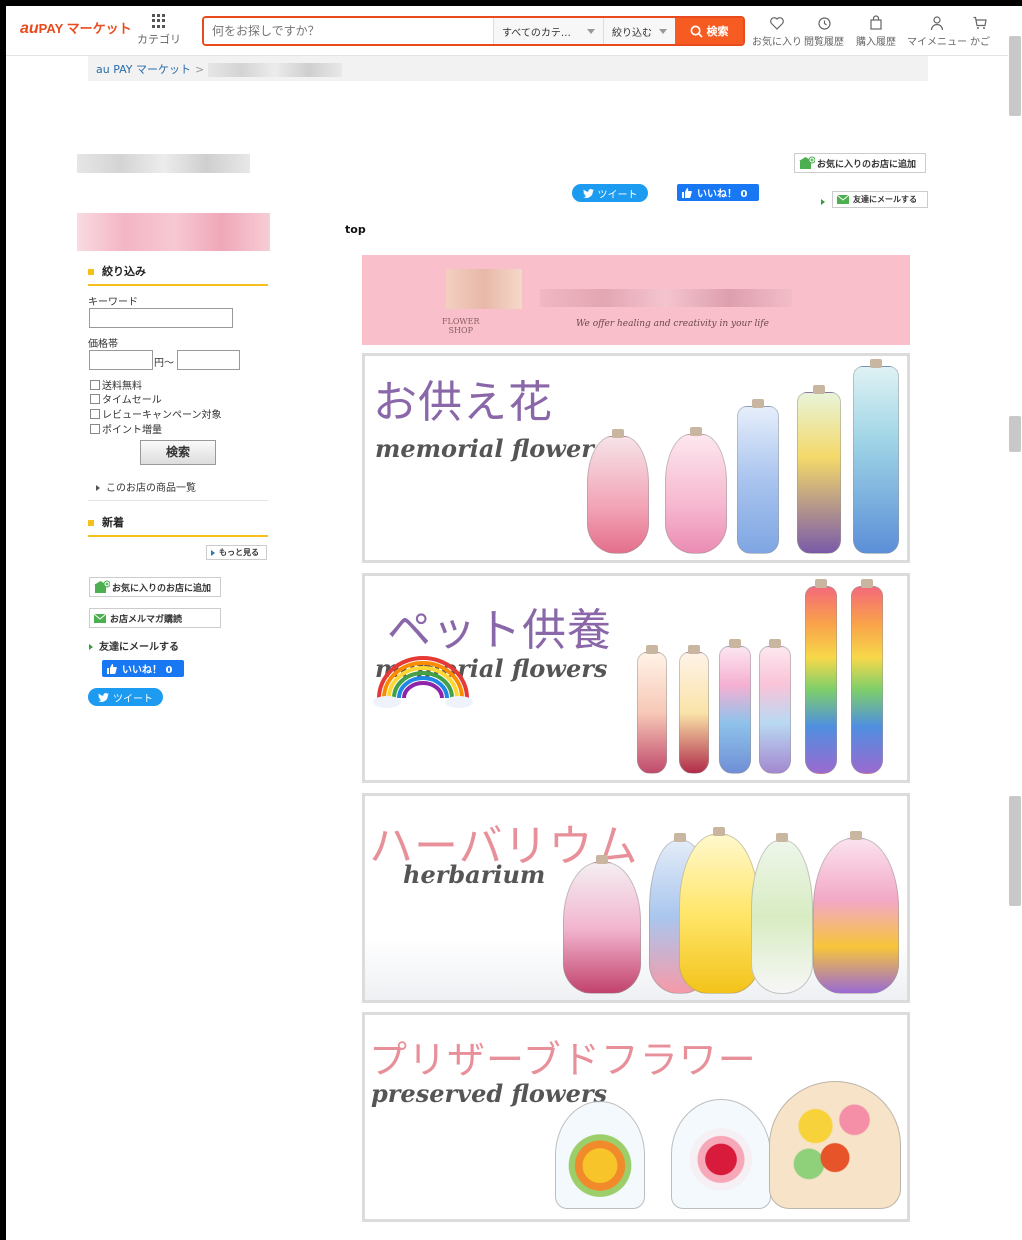 The height and width of the screenshot is (1240, 1022). What do you see at coordinates (147, 670) in the screenshot?
I see `sidebar-like-label: いいね！ 0` at bounding box center [147, 670].